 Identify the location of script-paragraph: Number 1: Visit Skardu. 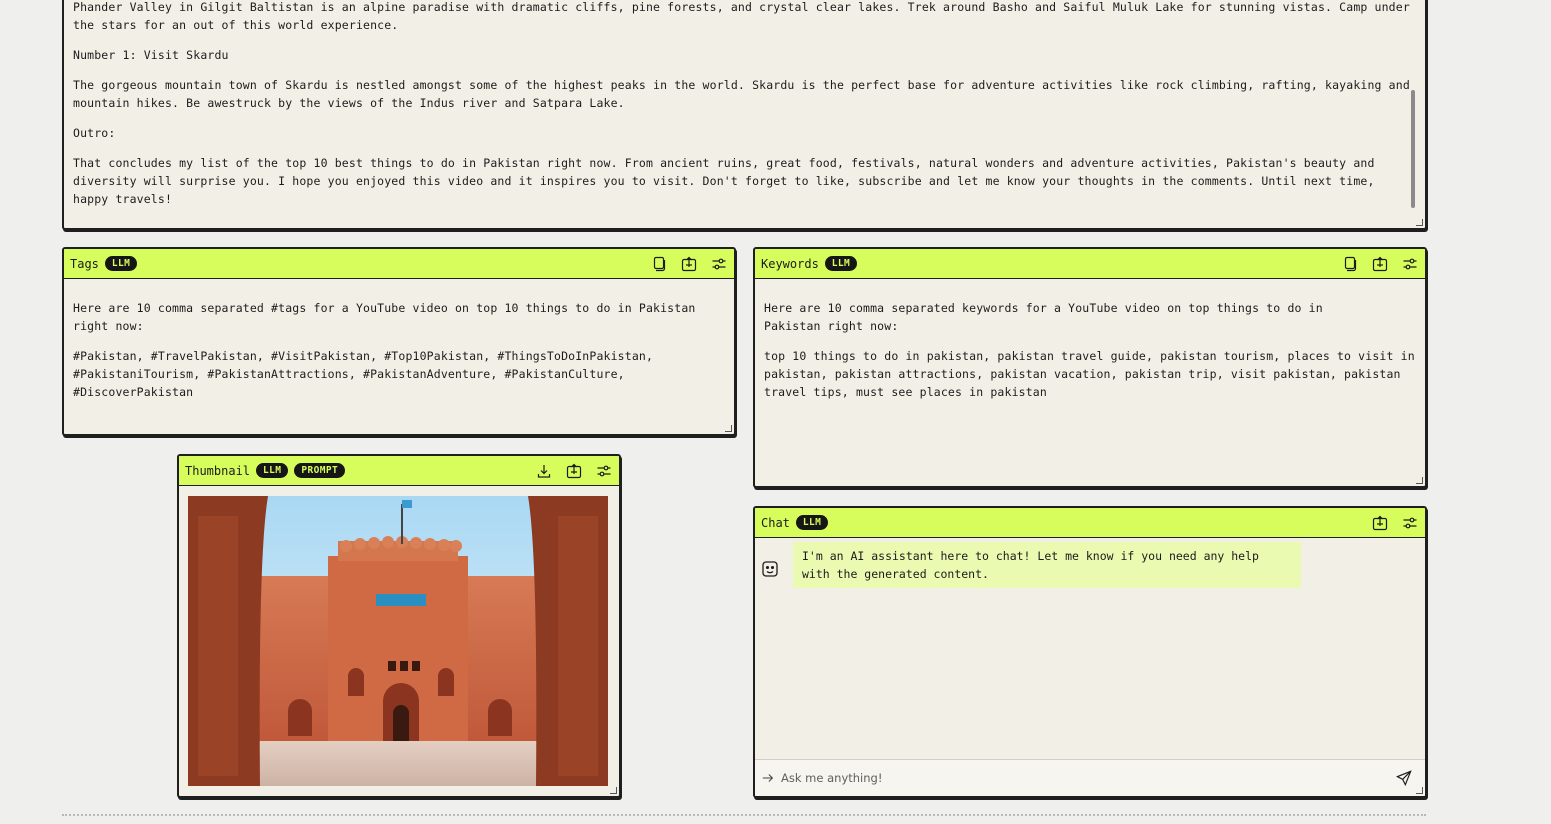
(151, 55).